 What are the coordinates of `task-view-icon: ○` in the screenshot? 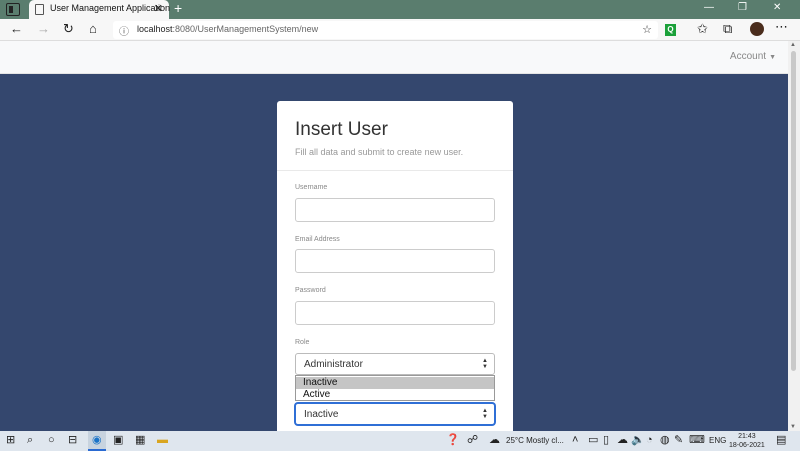 It's located at (51, 440).